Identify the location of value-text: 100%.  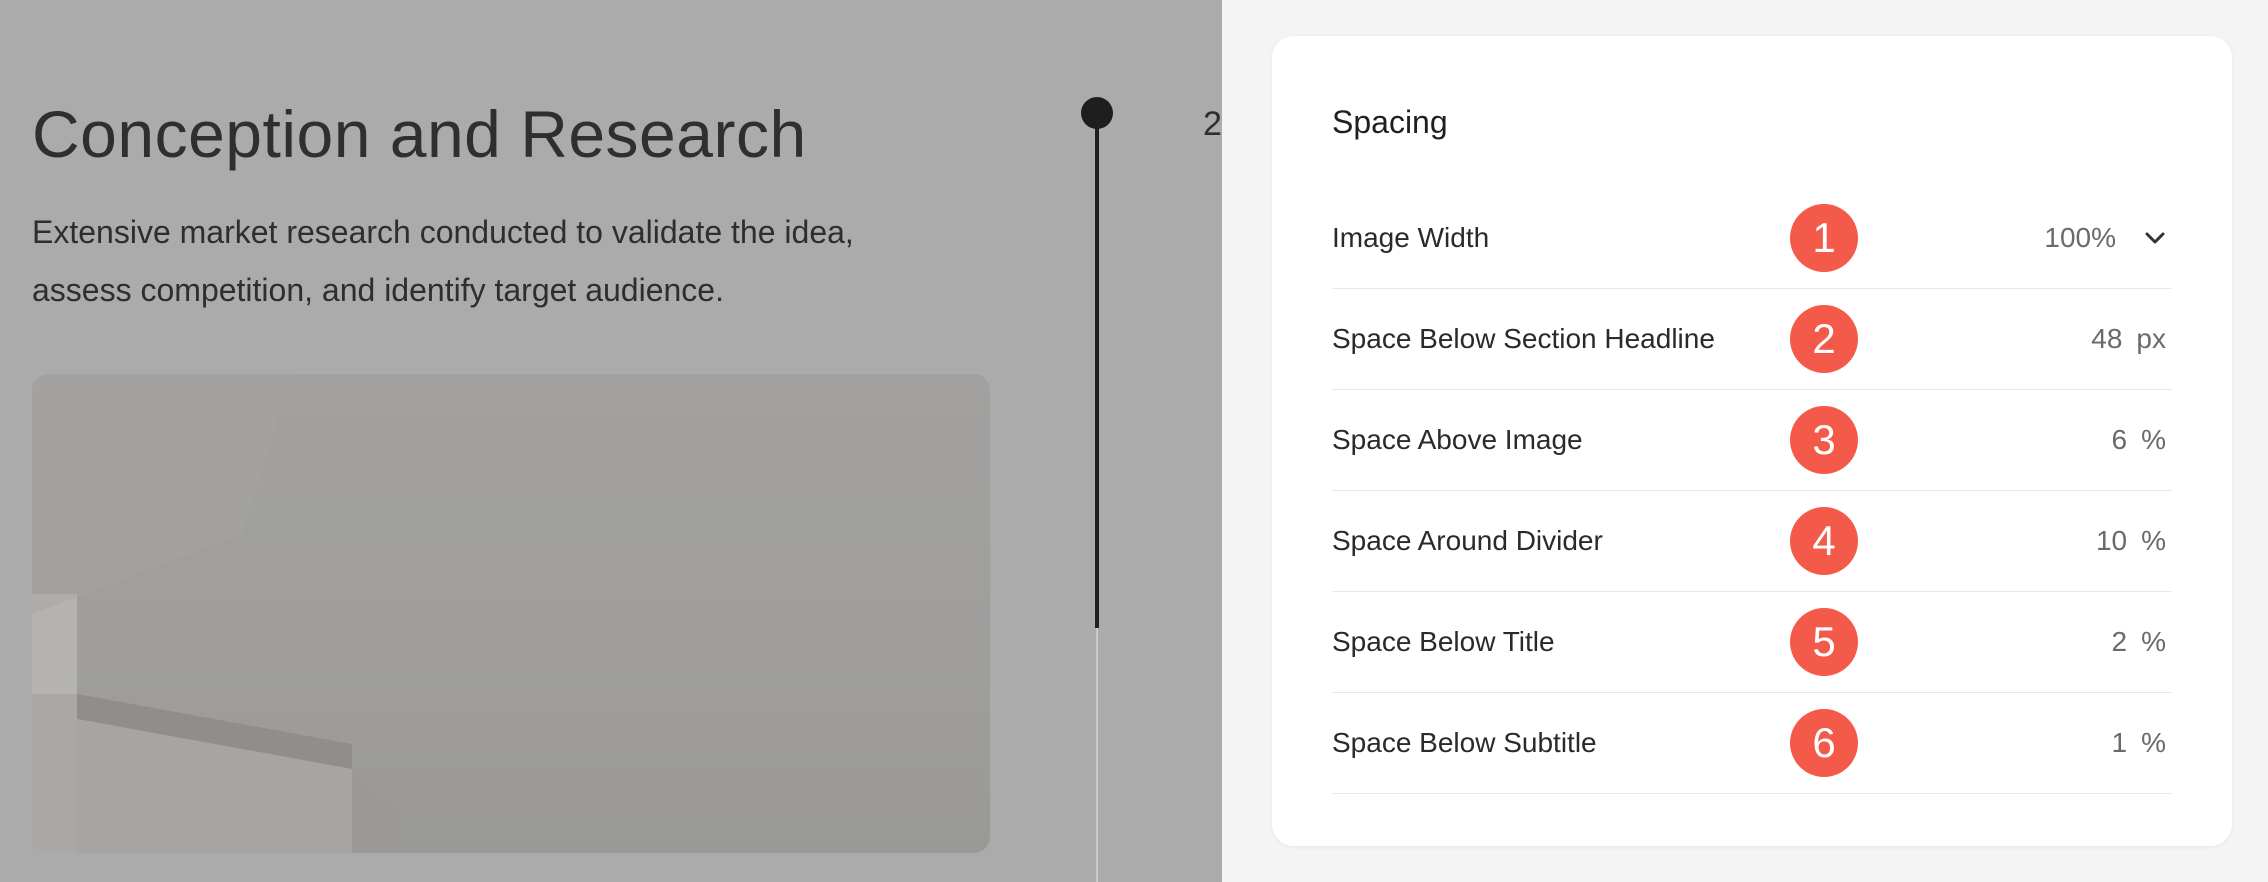
(2080, 237).